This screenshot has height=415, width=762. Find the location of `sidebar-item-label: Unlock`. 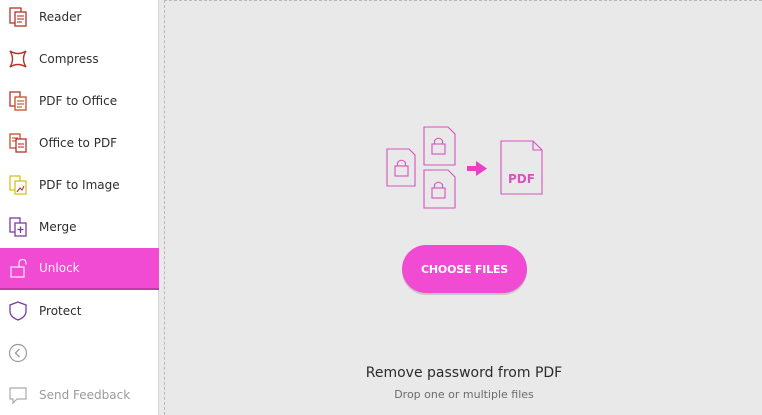

sidebar-item-label: Unlock is located at coordinates (59, 268).